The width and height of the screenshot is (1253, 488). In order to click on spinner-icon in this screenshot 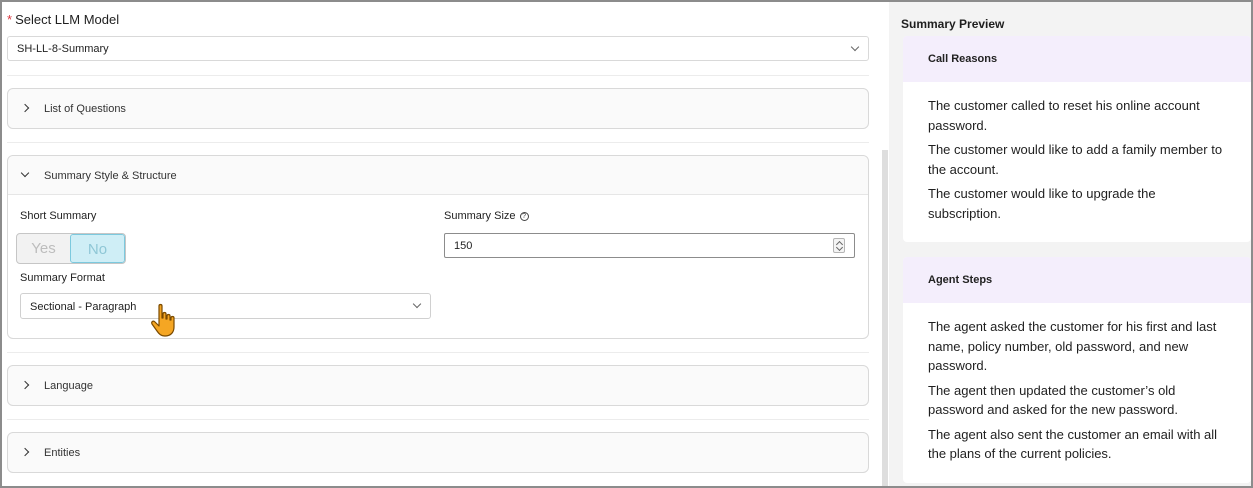, I will do `click(839, 245)`.